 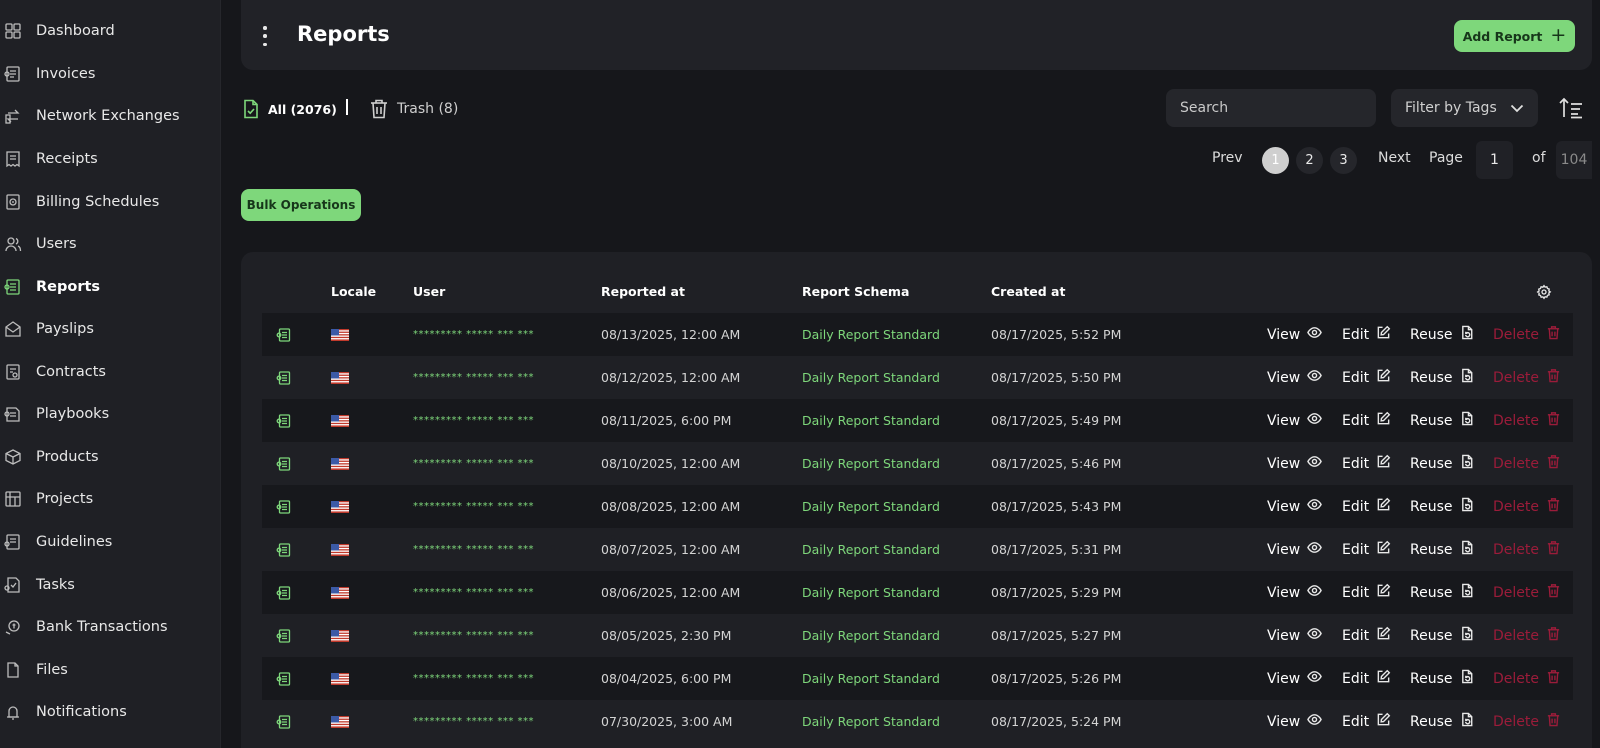 What do you see at coordinates (110, 202) in the screenshot?
I see `sidebar-item-billing-schedules: Billing Schedules` at bounding box center [110, 202].